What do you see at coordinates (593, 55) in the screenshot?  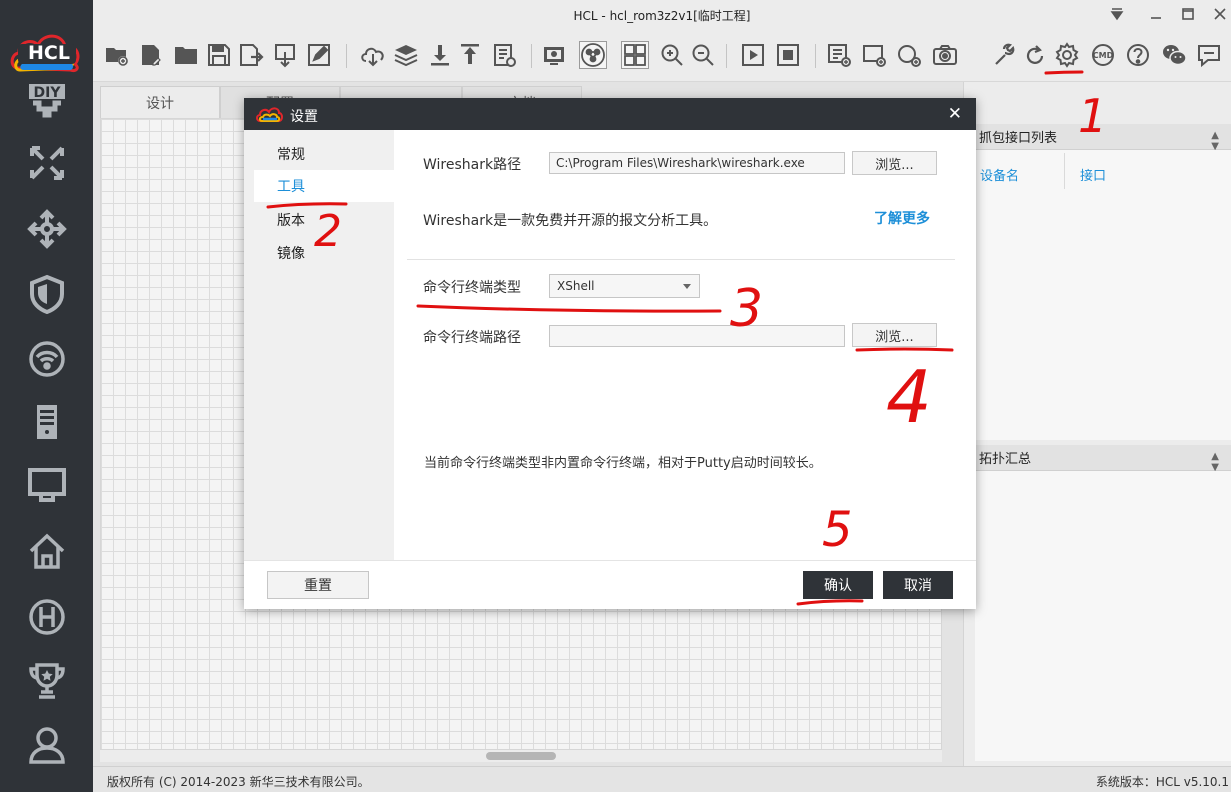 I see `topology-icon` at bounding box center [593, 55].